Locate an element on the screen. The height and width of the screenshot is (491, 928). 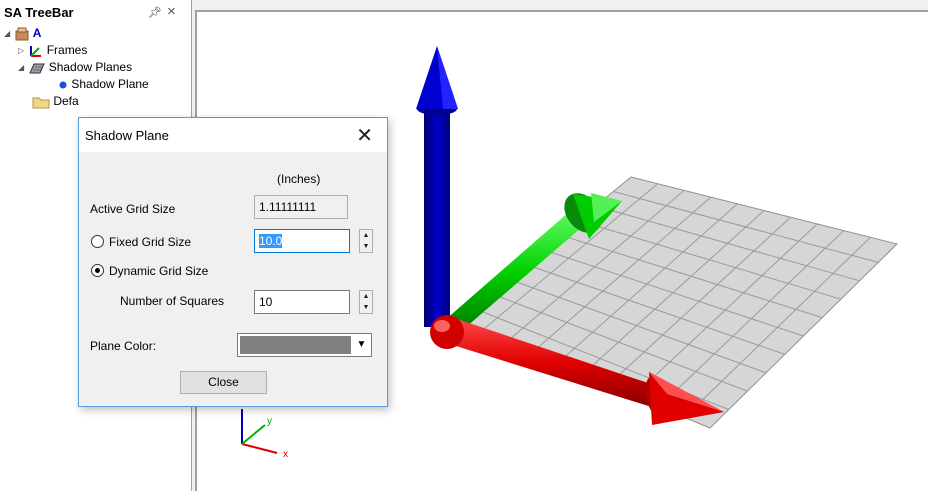
close-icon: ✕ is located at coordinates (364, 135).